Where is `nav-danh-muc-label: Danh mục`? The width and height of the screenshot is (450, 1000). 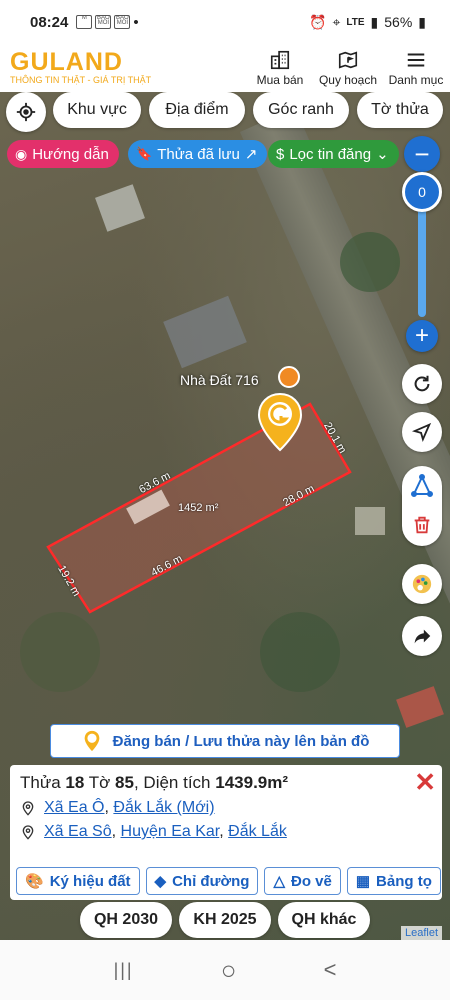
nav-danh-muc-label: Danh mục is located at coordinates (416, 80).